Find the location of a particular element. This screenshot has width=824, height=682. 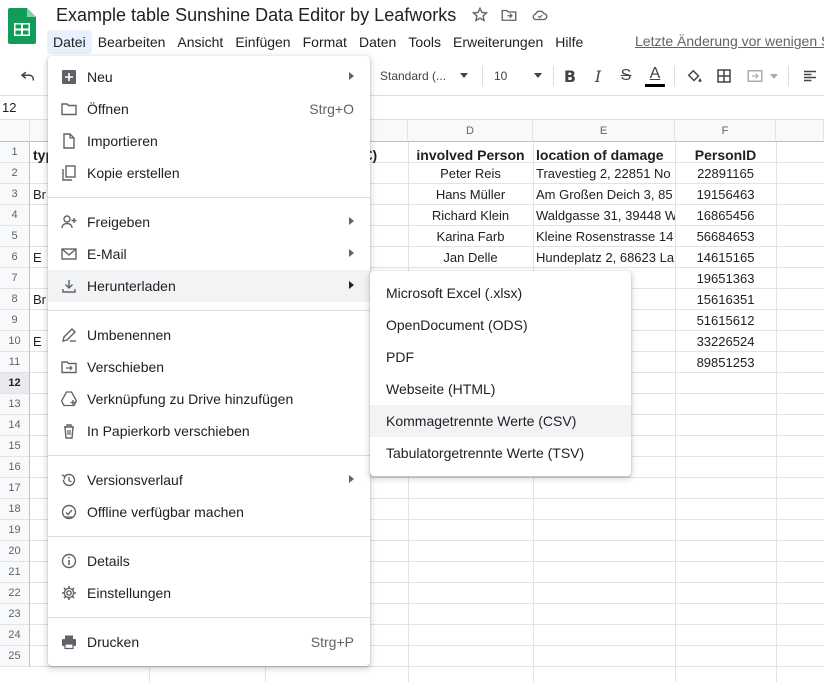

menu-datei: Datei is located at coordinates (69, 42).